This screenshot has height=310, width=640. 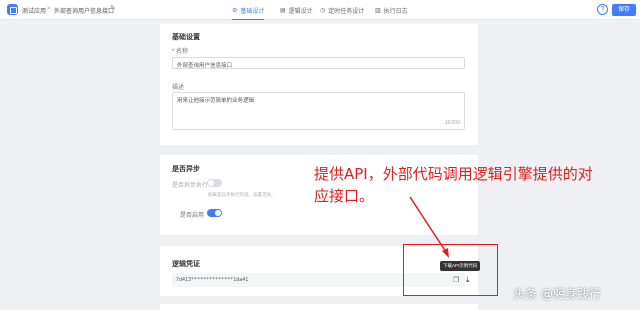 What do you see at coordinates (429, 227) in the screenshot?
I see `annotation-arrow` at bounding box center [429, 227].